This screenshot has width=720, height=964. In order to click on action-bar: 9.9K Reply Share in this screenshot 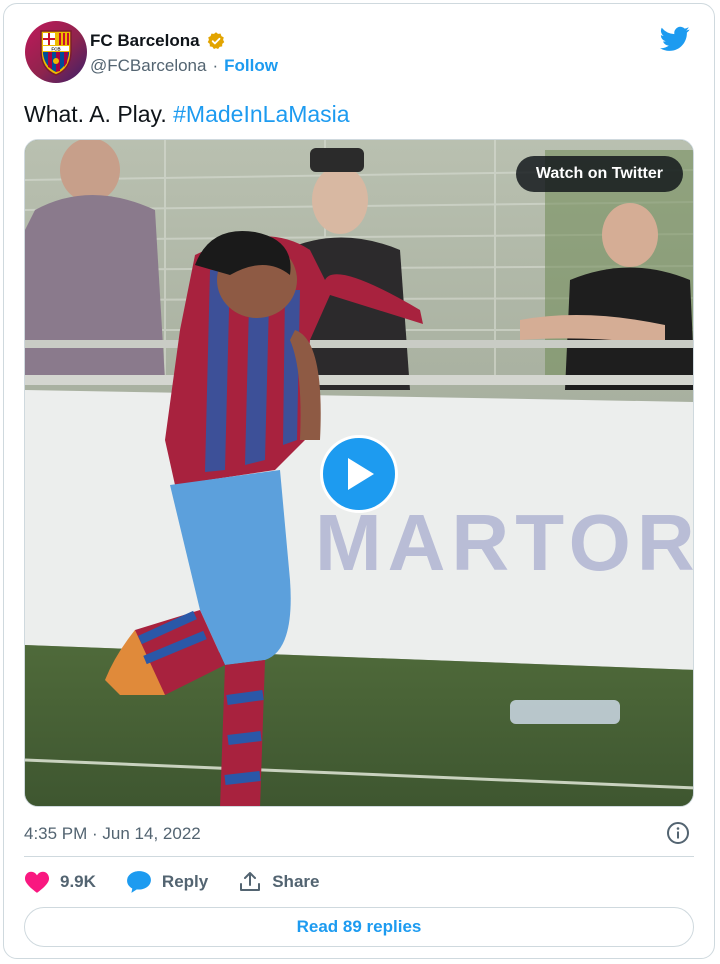, I will do `click(186, 882)`.